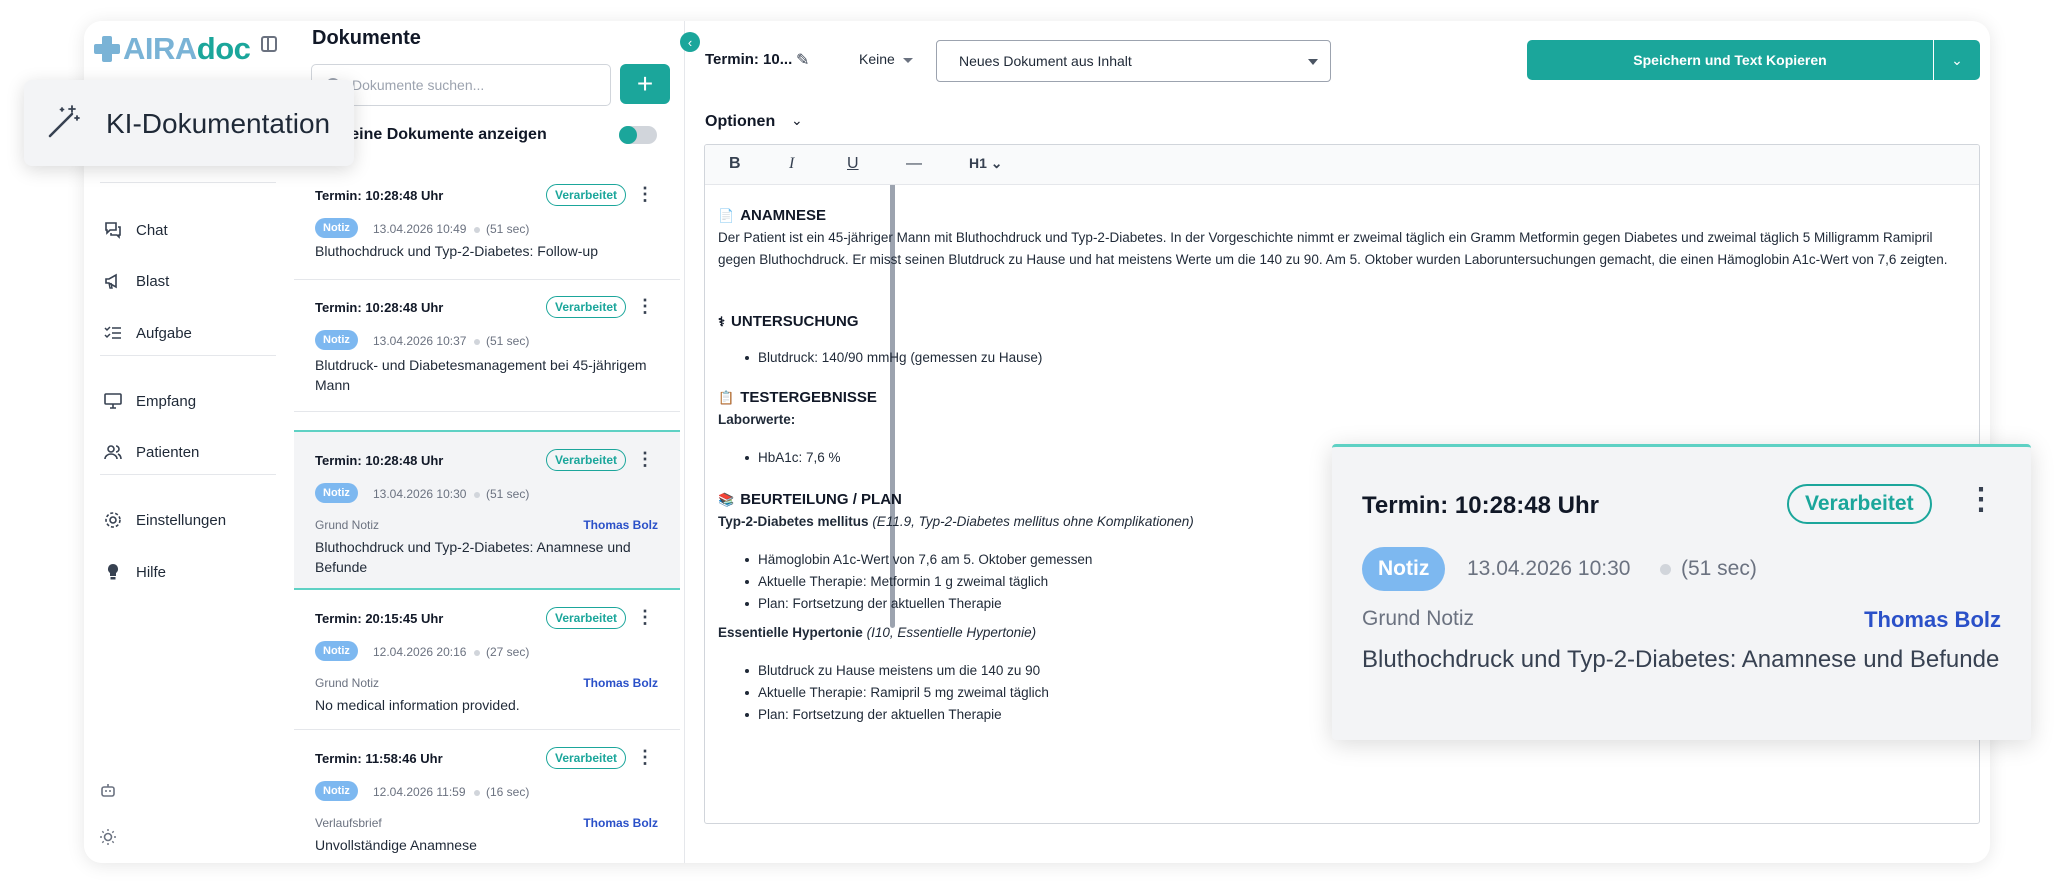  What do you see at coordinates (914, 164) in the screenshot?
I see `horizontal-rule-button: —` at bounding box center [914, 164].